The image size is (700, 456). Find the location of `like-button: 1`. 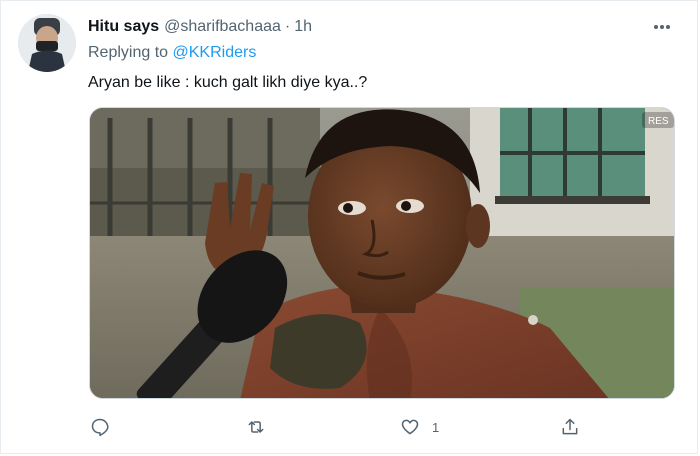

like-button: 1 is located at coordinates (419, 427).